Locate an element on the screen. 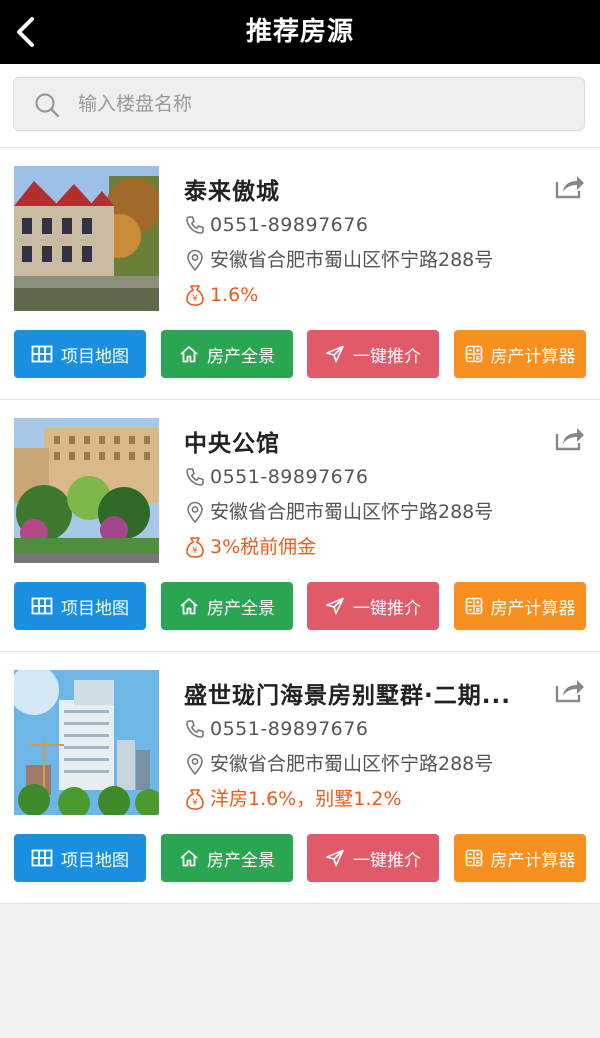 This screenshot has height=1038, width=600. property-name: 泰来傲城 is located at coordinates (354, 189).